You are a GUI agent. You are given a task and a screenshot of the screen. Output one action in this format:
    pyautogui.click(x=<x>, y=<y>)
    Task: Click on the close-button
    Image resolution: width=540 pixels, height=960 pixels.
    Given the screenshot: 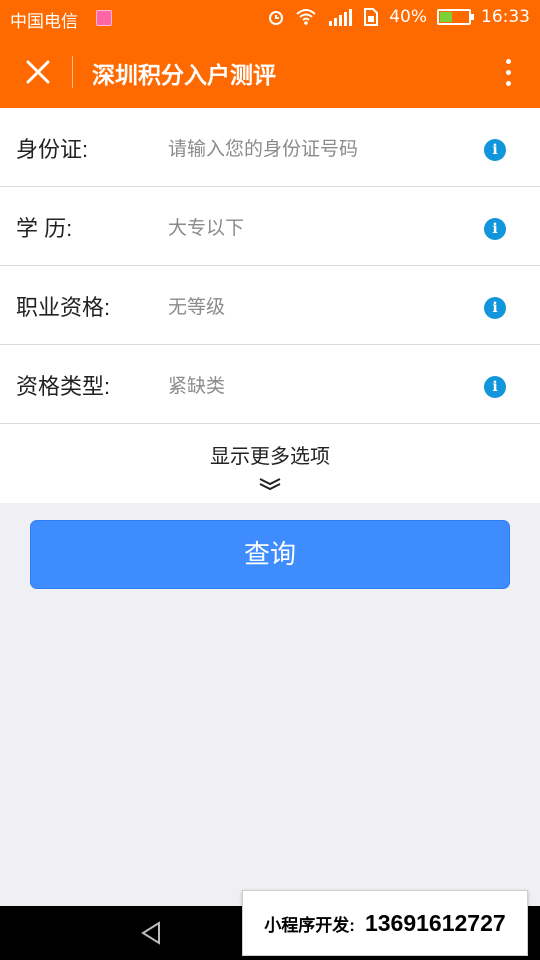 What is the action you would take?
    pyautogui.click(x=38, y=72)
    